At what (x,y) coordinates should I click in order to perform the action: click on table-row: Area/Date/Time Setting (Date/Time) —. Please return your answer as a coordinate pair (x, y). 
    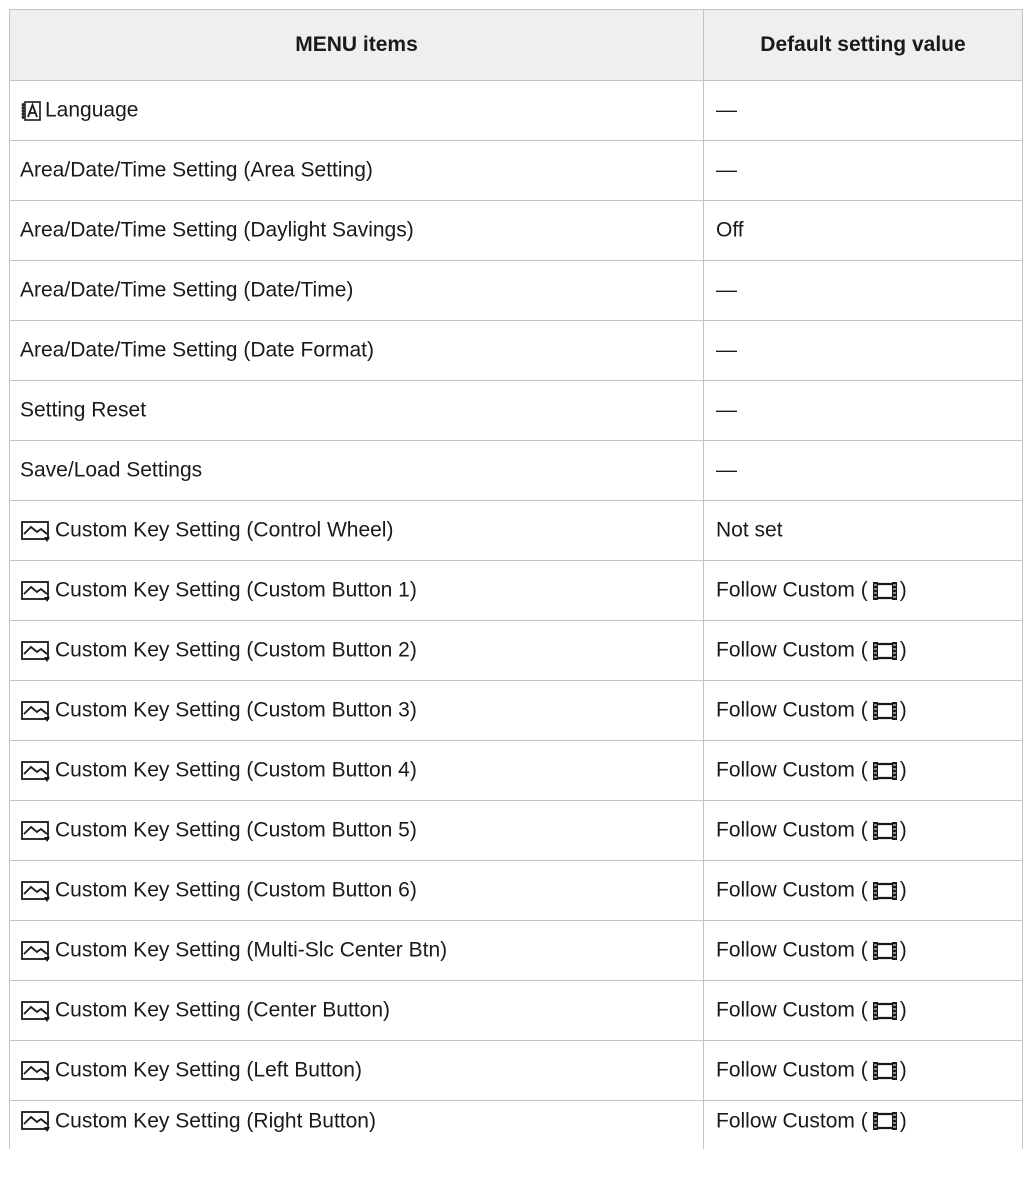
    Looking at the image, I should click on (516, 290).